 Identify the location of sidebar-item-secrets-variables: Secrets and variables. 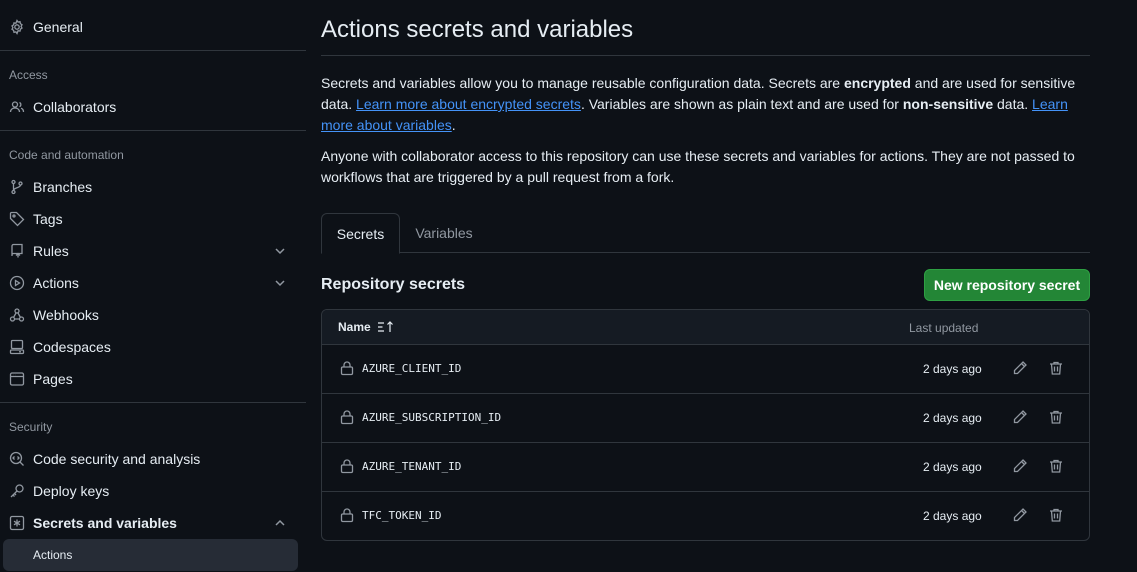
(153, 523).